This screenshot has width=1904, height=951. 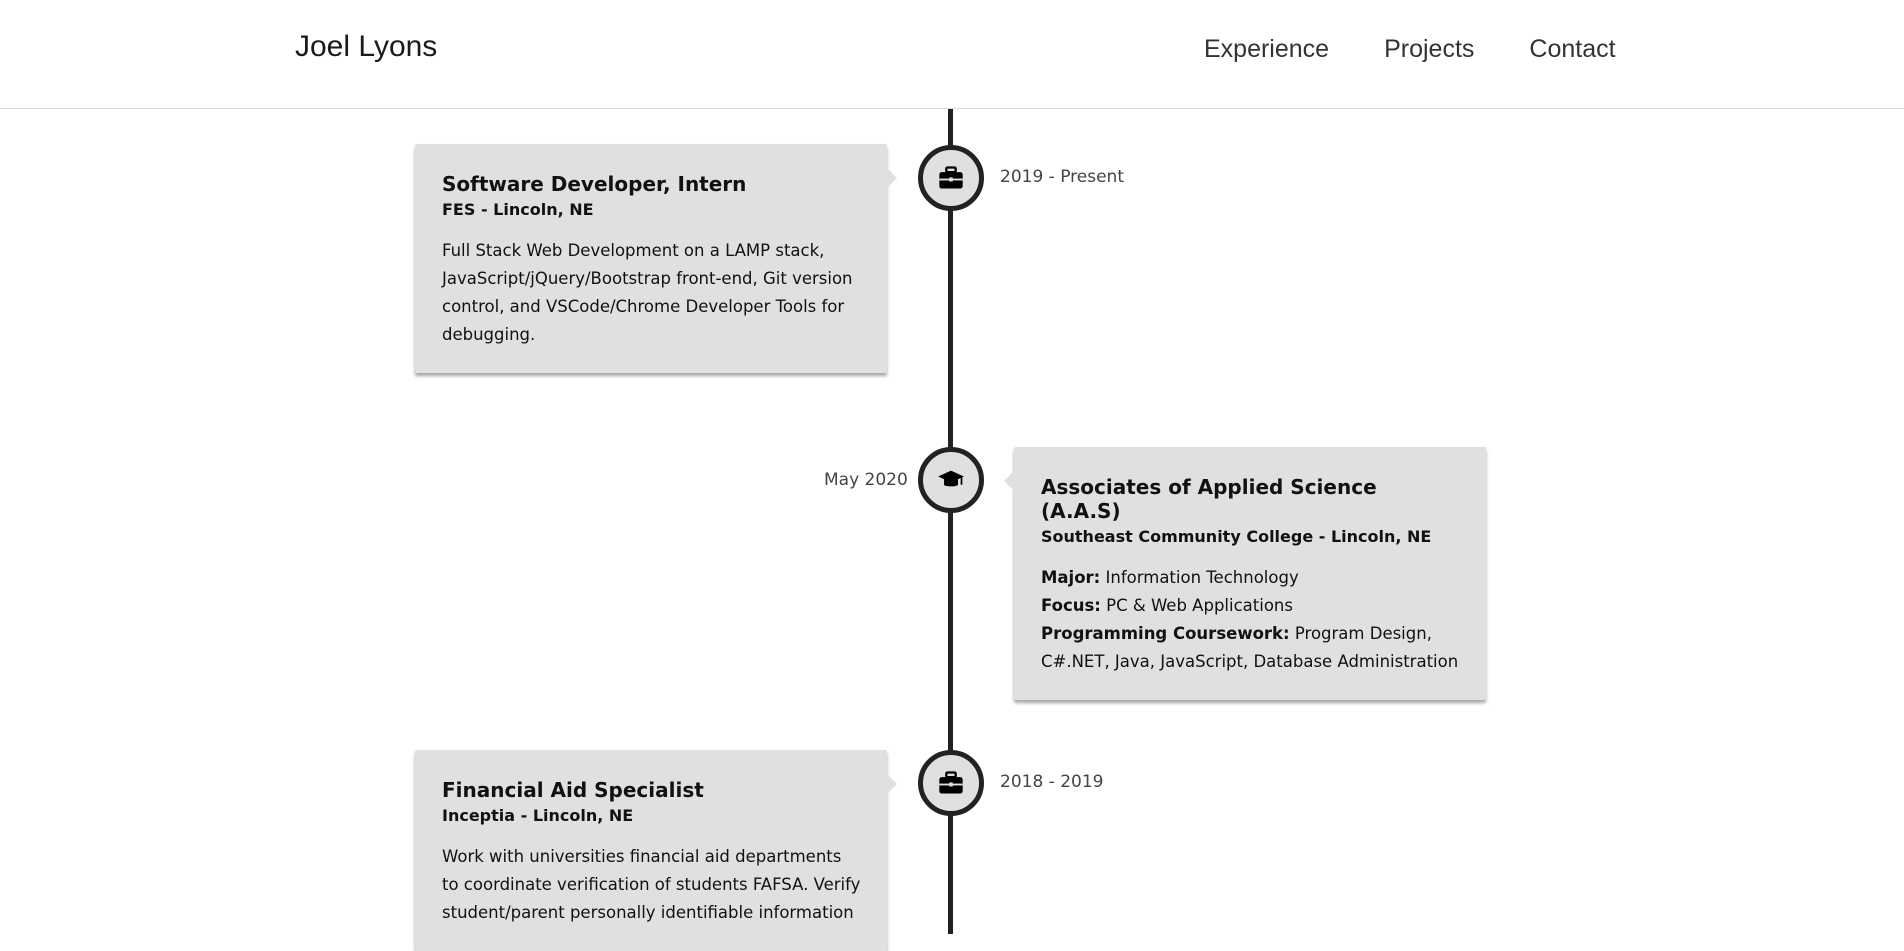 I want to click on nav-link-contact: Contact, so click(x=1572, y=49).